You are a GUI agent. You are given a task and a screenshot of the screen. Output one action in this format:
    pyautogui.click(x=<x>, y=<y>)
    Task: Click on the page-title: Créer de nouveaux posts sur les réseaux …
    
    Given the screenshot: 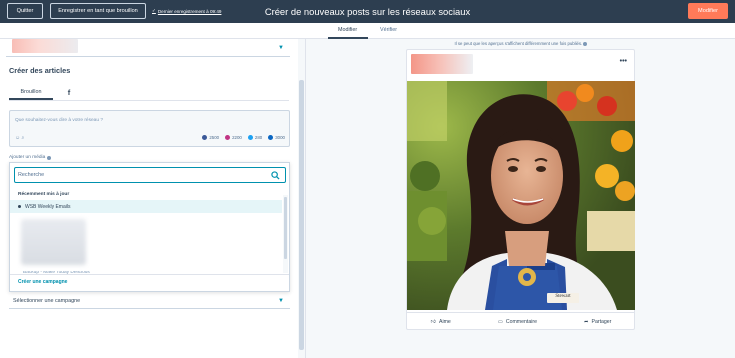 What is the action you would take?
    pyautogui.click(x=367, y=11)
    